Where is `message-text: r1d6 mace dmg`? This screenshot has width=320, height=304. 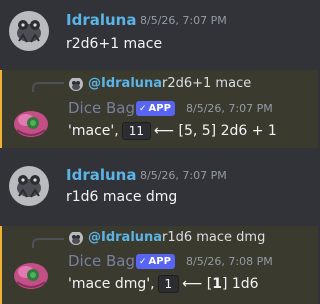 message-text: r1d6 mace dmg is located at coordinates (122, 197).